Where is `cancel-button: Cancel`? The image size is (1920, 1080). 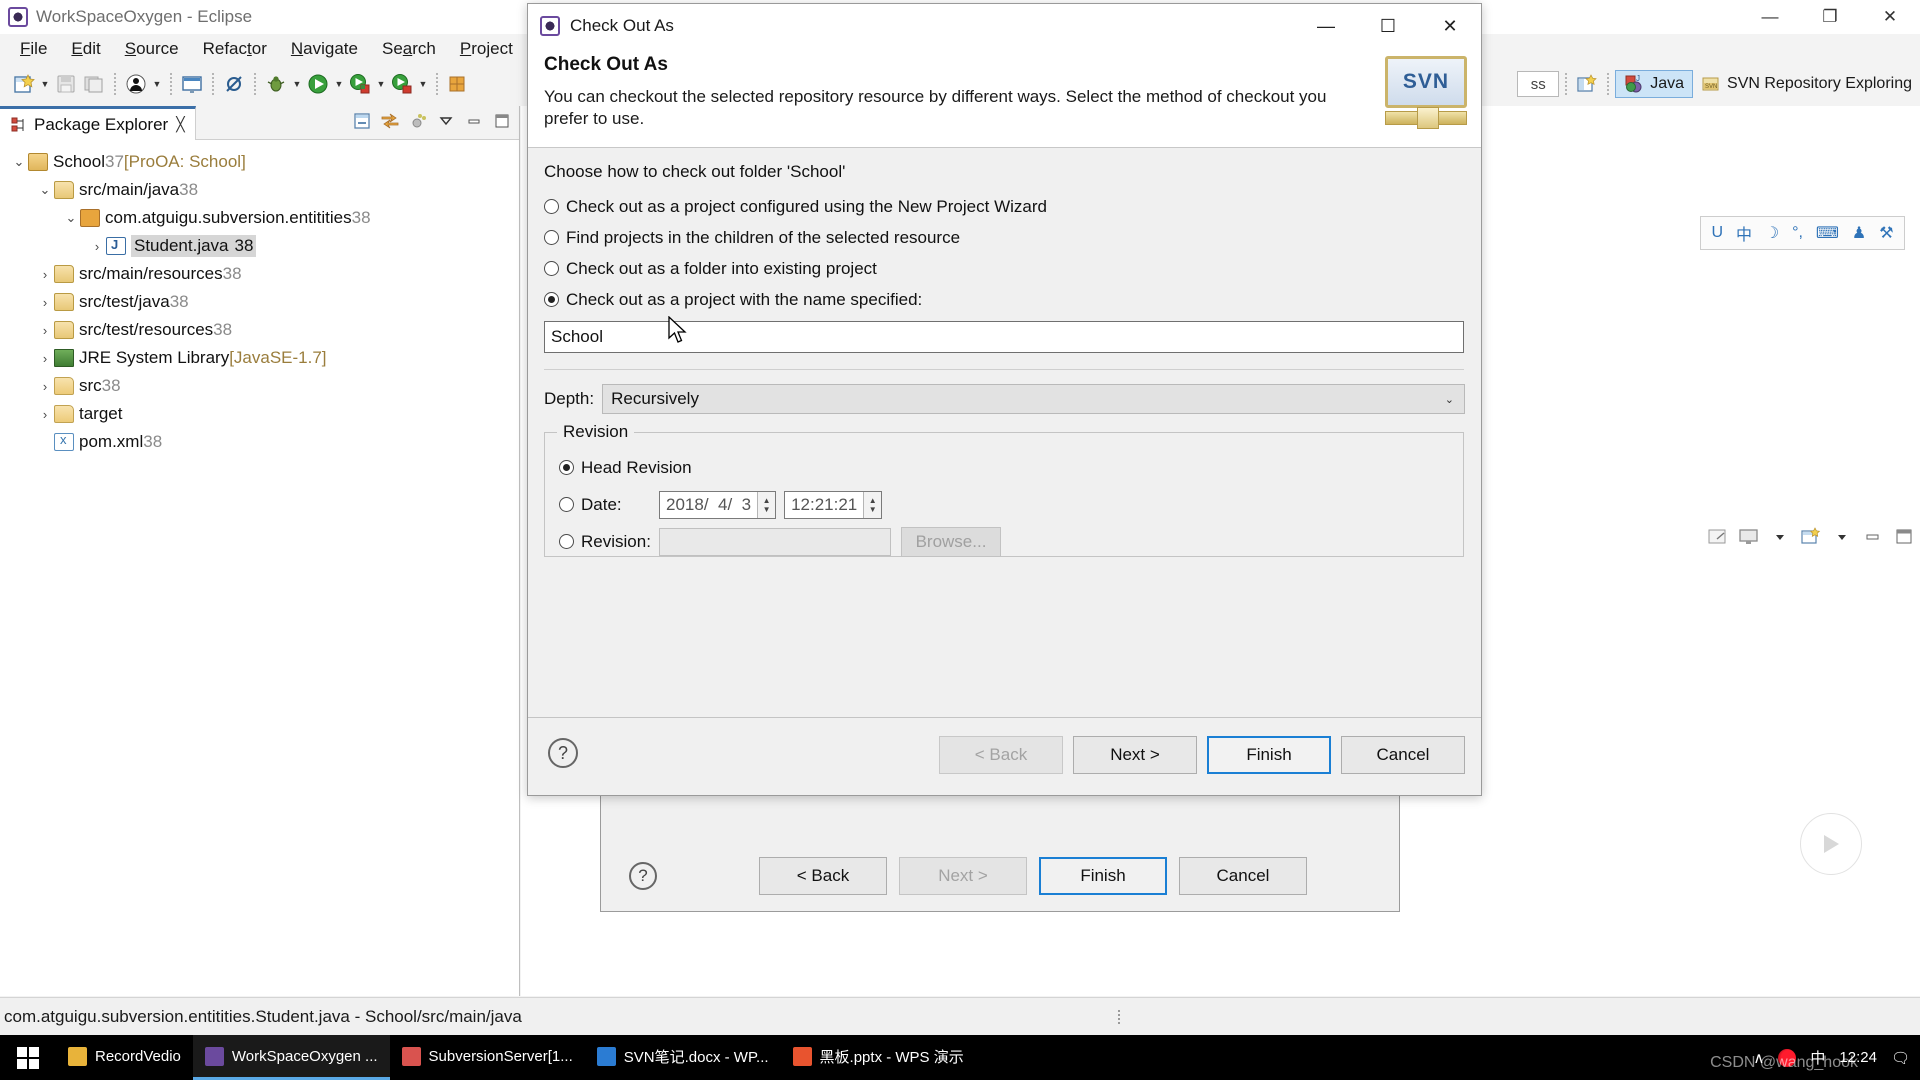
cancel-button: Cancel is located at coordinates (1403, 755).